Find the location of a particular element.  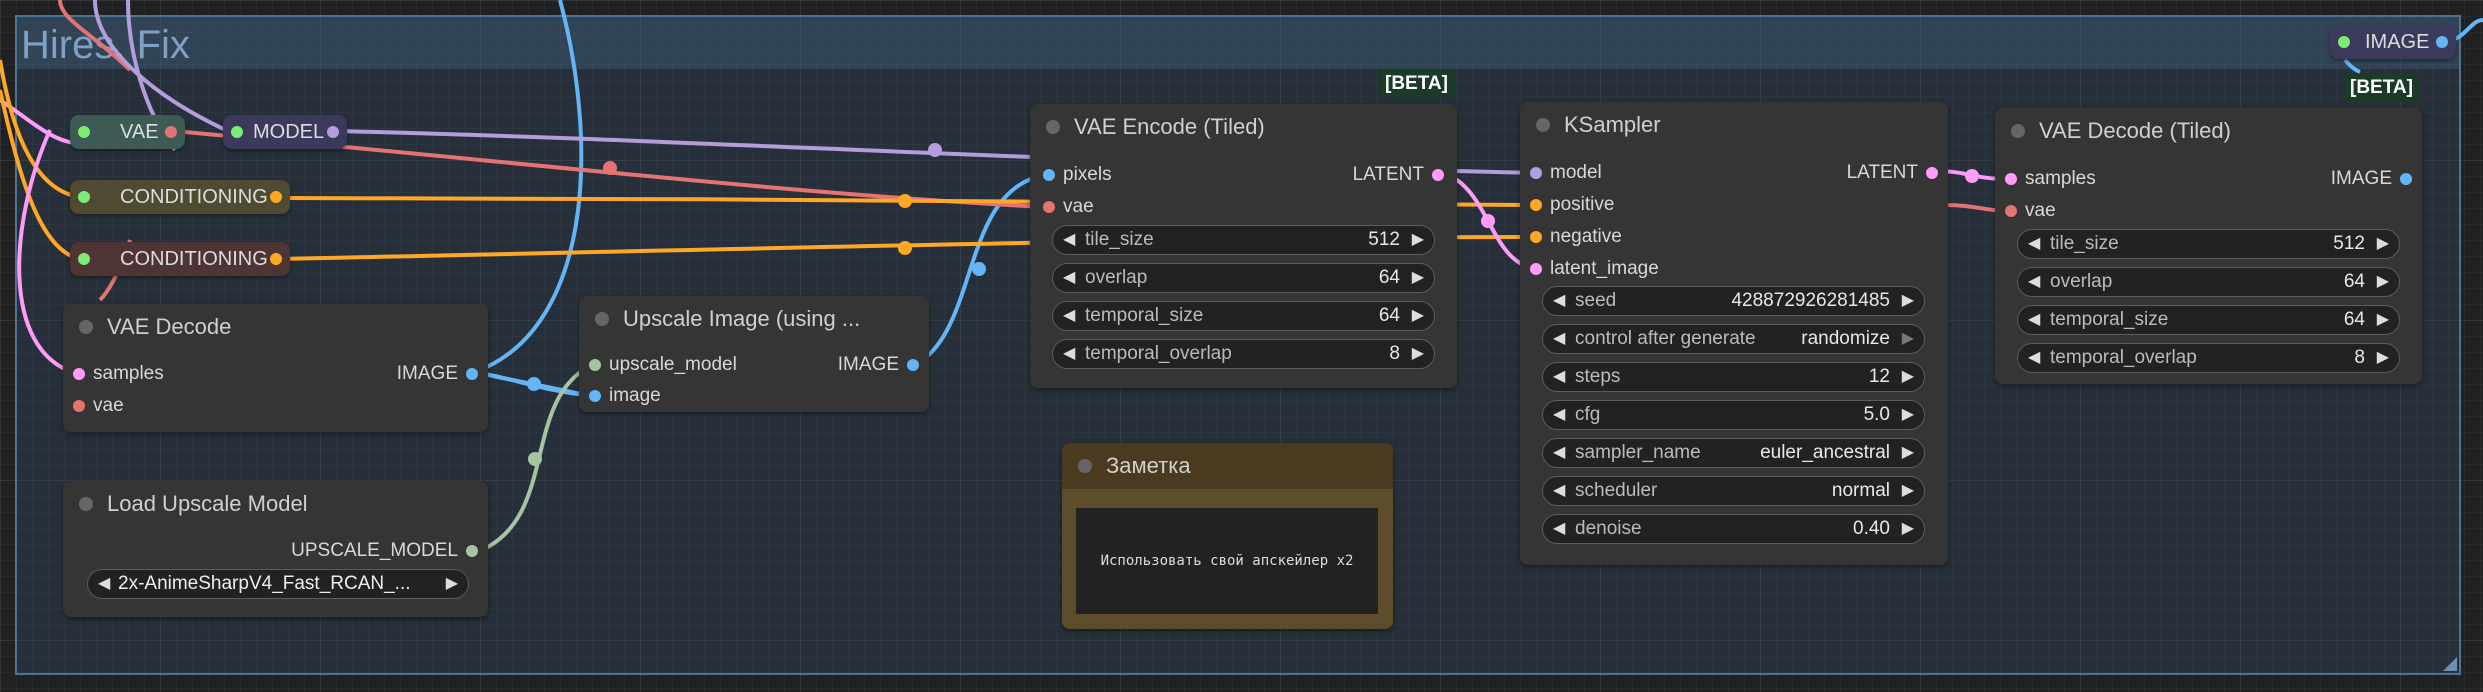

input-vae: vae is located at coordinates (98, 406).